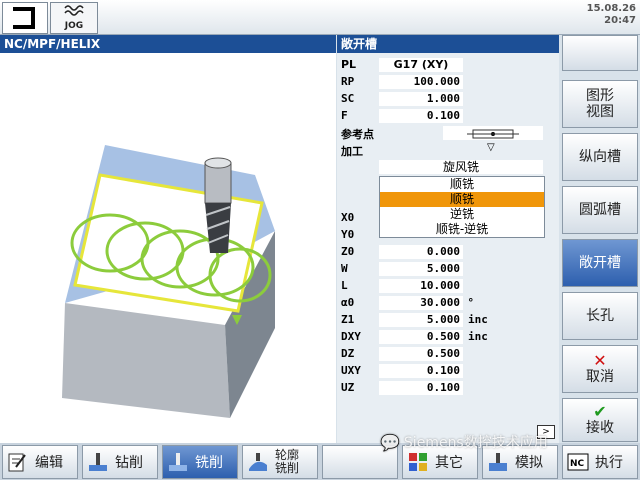  What do you see at coordinates (348, 81) in the screenshot?
I see `param-label: RP` at bounding box center [348, 81].